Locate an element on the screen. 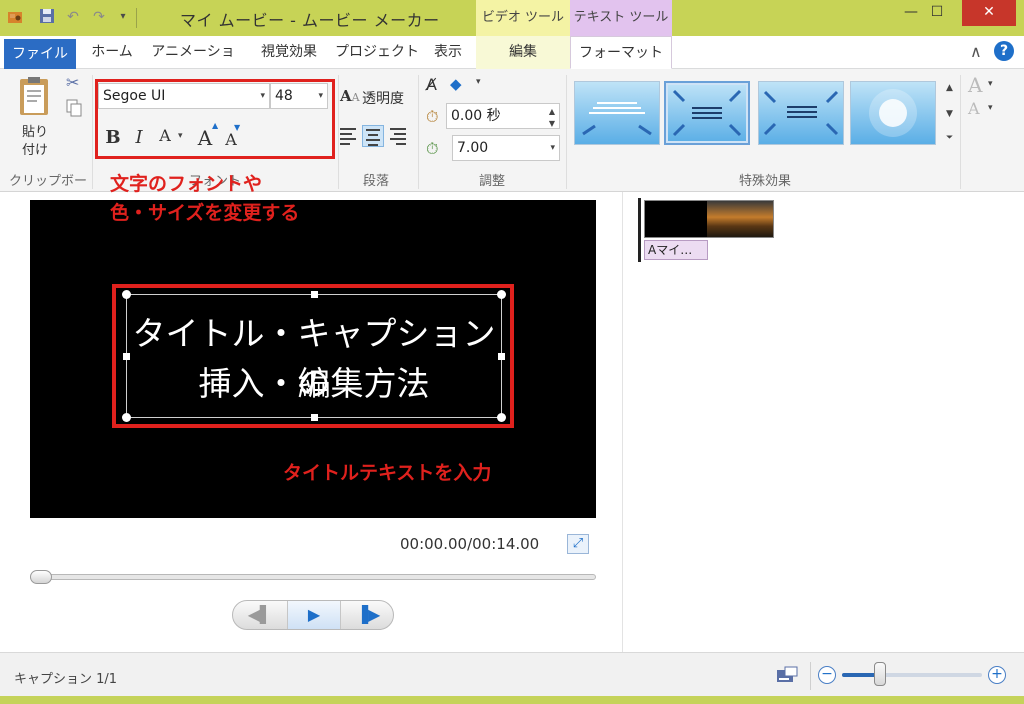  duration-icon: ⏱ is located at coordinates (432, 148).